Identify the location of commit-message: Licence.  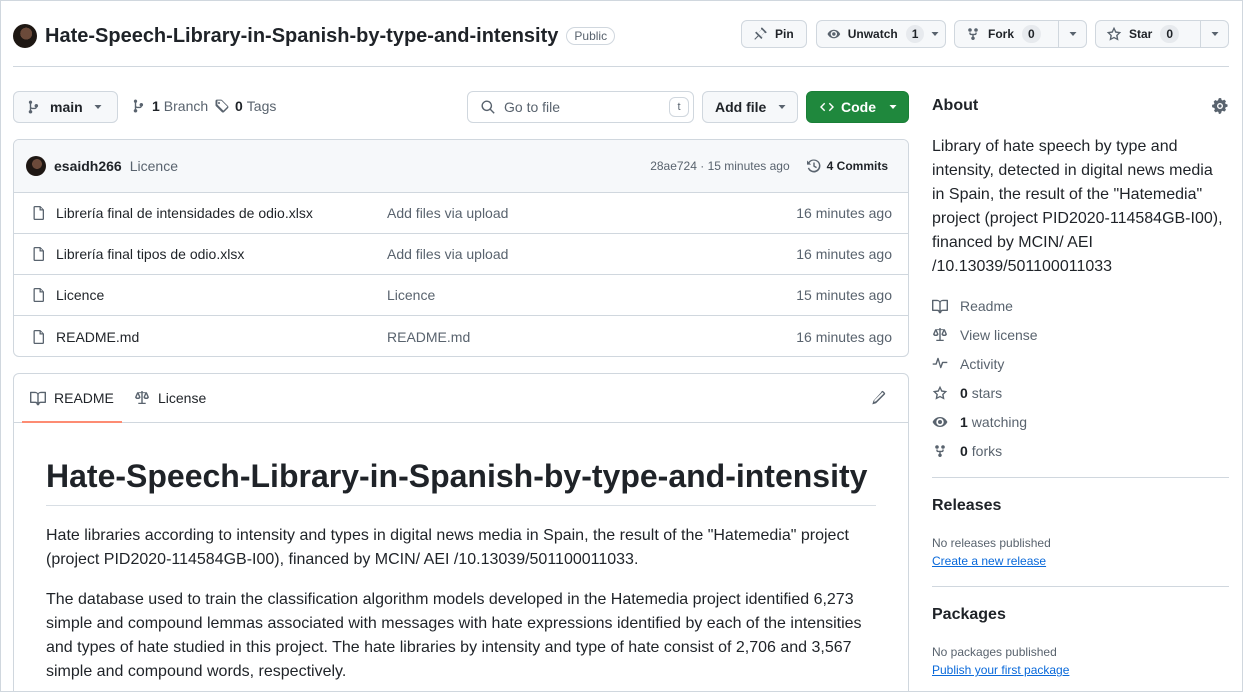
(154, 166).